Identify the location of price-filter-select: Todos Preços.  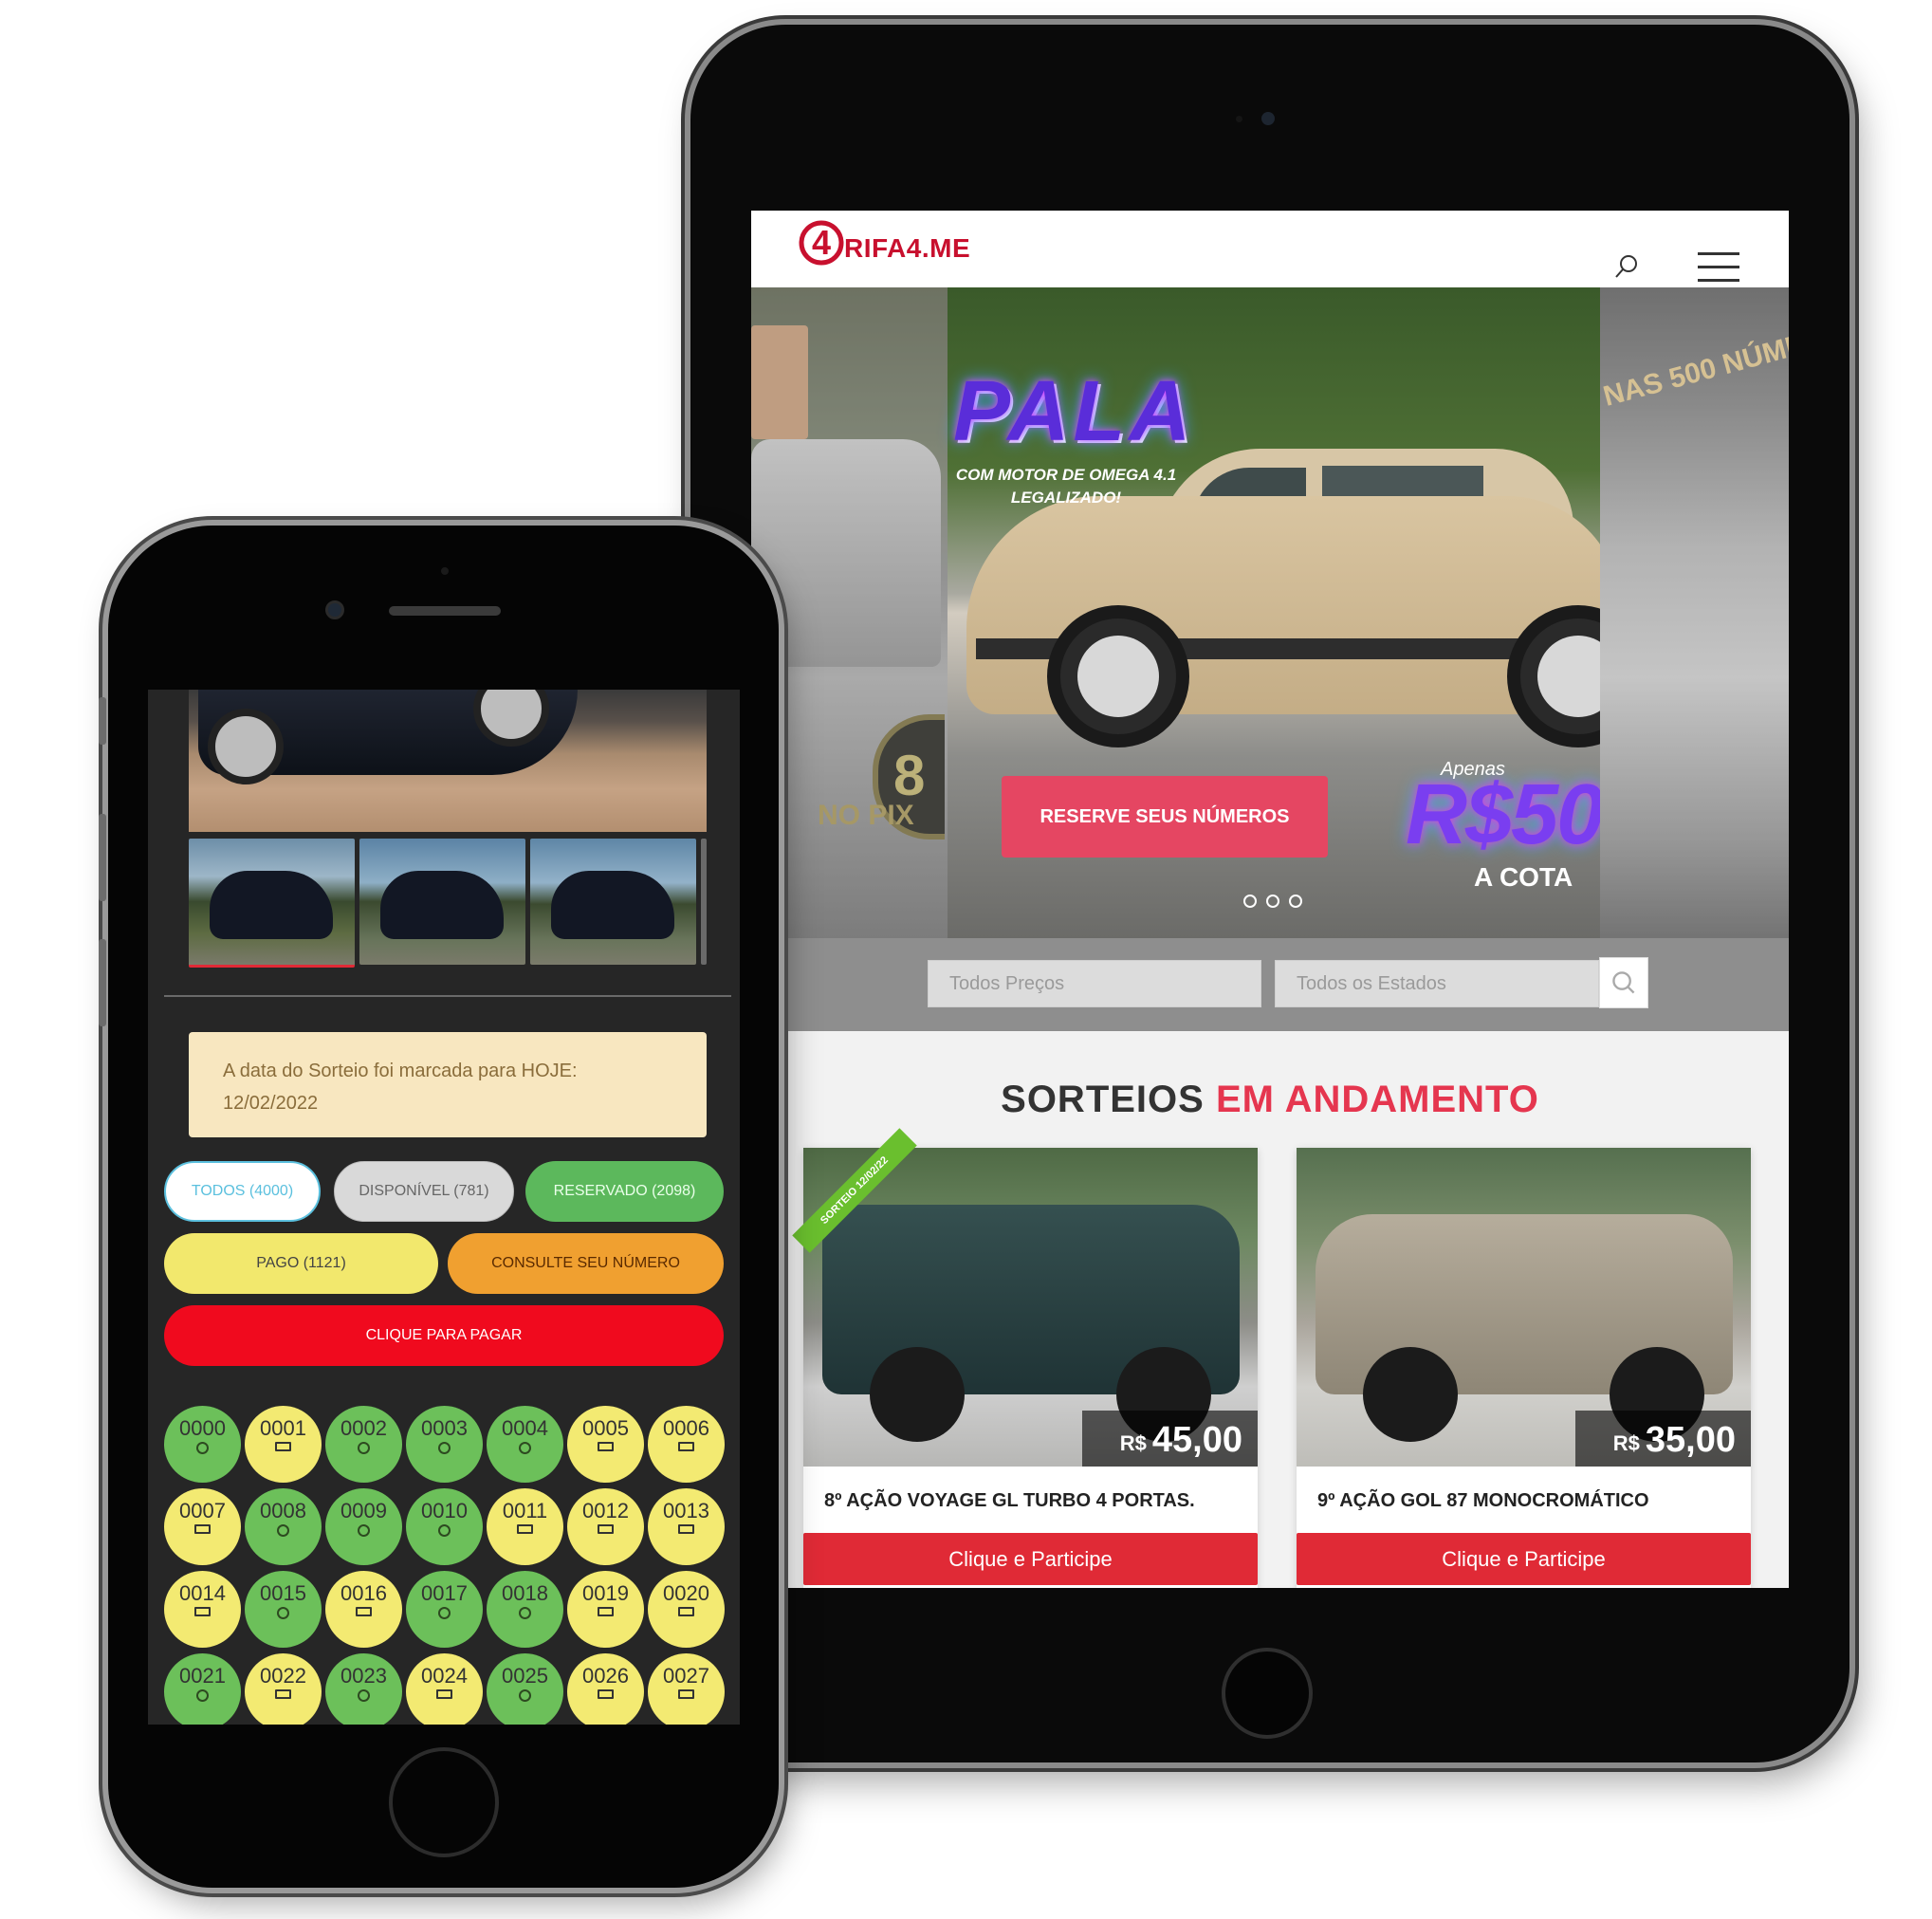
(1094, 983).